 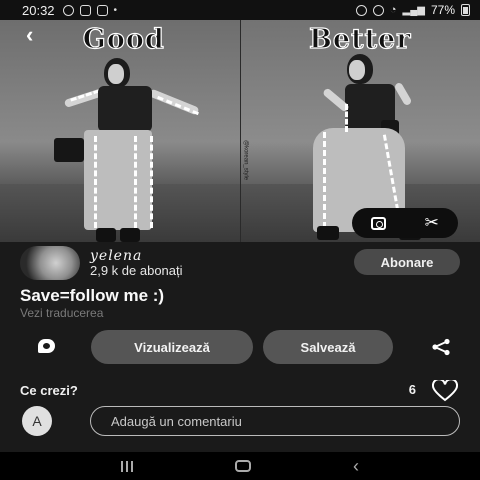 I want to click on status-time: 20:32, so click(x=38, y=10).